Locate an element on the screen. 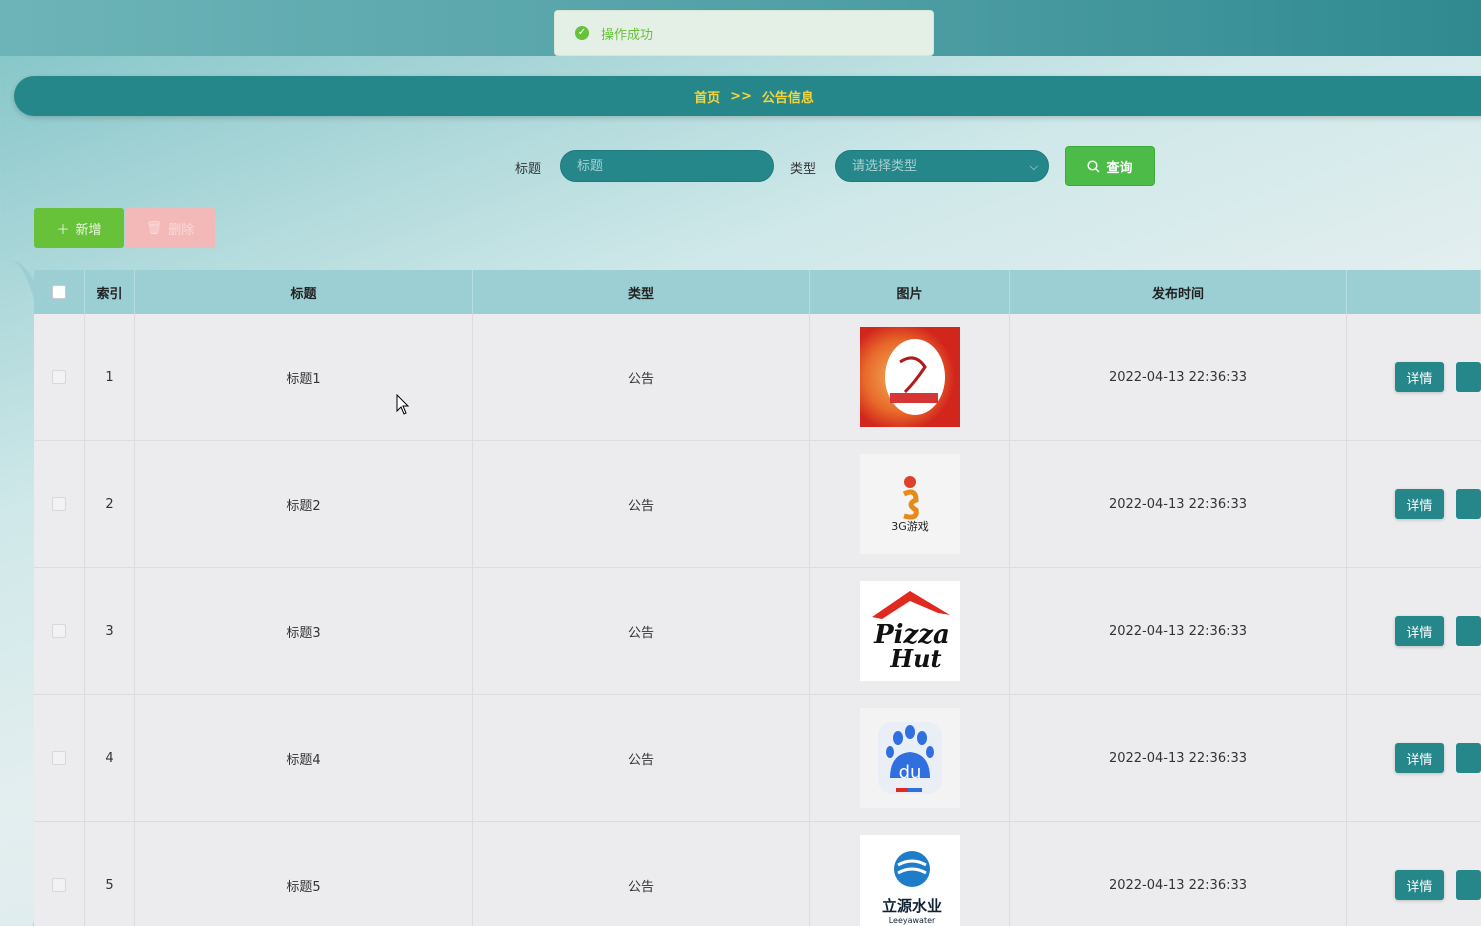 The image size is (1481, 926). table-row: 3 标题3 公告 Pizza Hut 2022-04-13 22:36:33 详情 is located at coordinates (757, 631).